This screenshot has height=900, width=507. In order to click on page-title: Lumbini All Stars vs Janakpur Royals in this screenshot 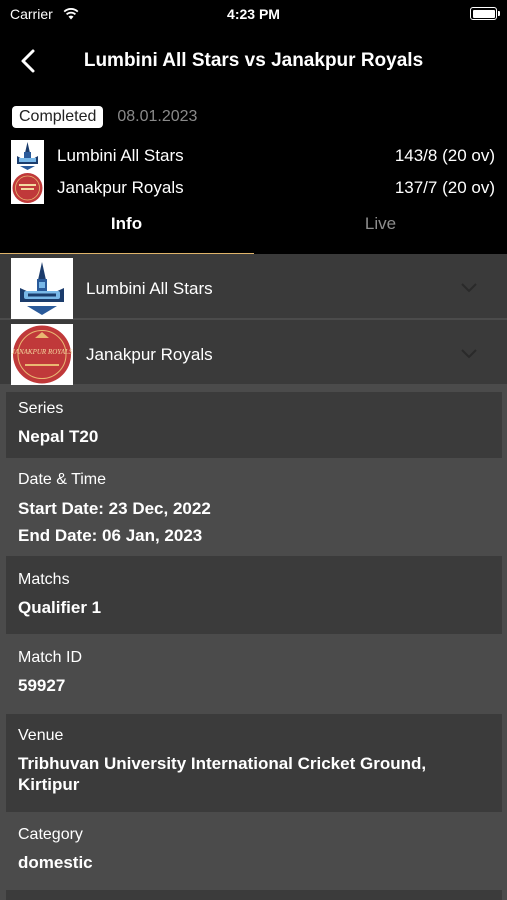, I will do `click(253, 60)`.